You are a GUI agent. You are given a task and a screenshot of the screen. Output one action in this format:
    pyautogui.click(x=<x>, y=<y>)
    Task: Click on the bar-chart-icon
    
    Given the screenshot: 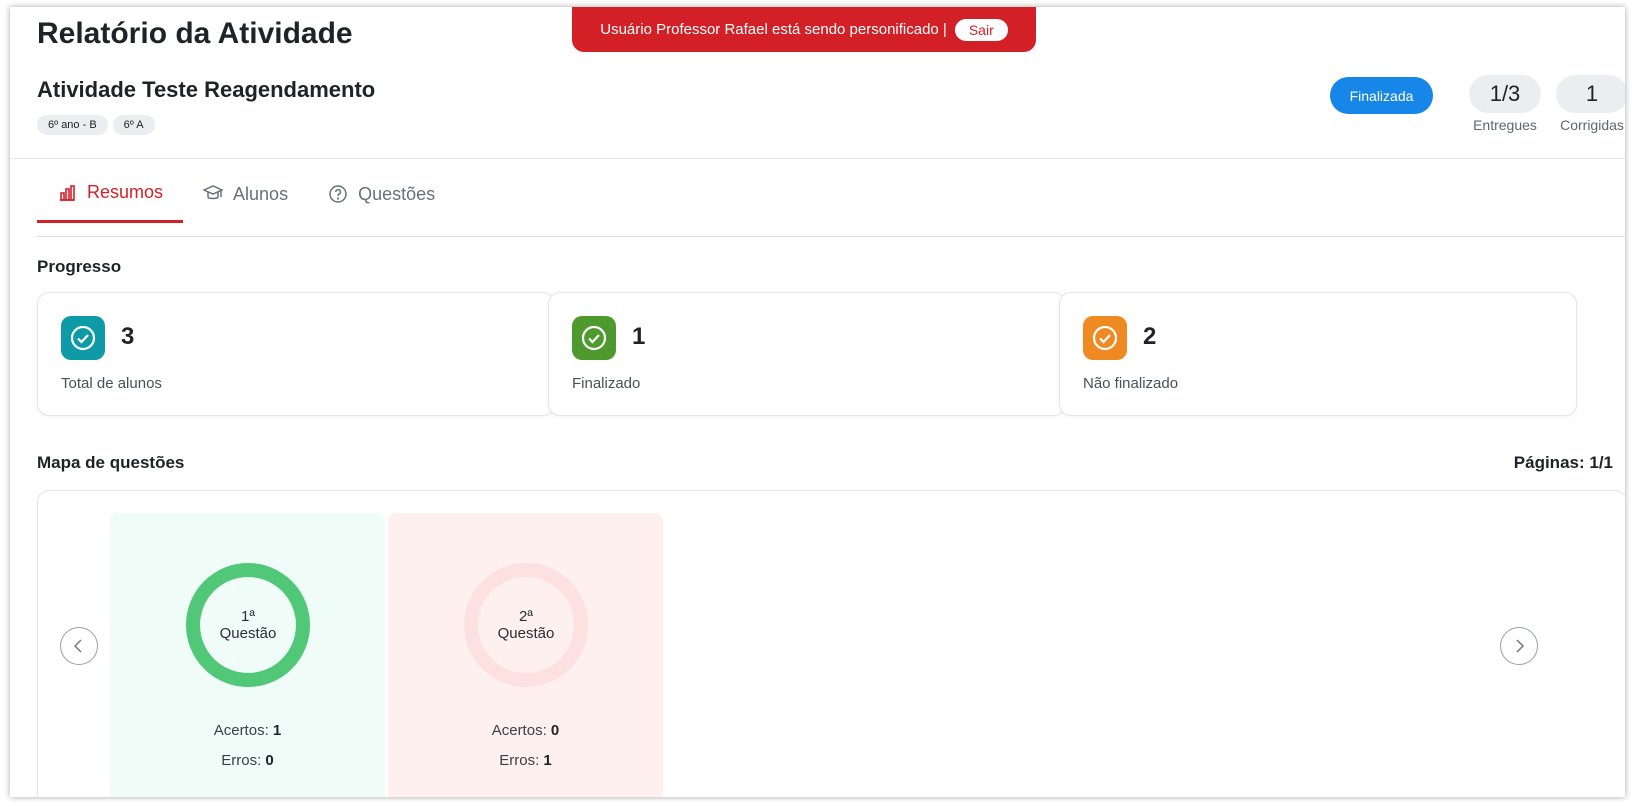 What is the action you would take?
    pyautogui.click(x=67, y=193)
    